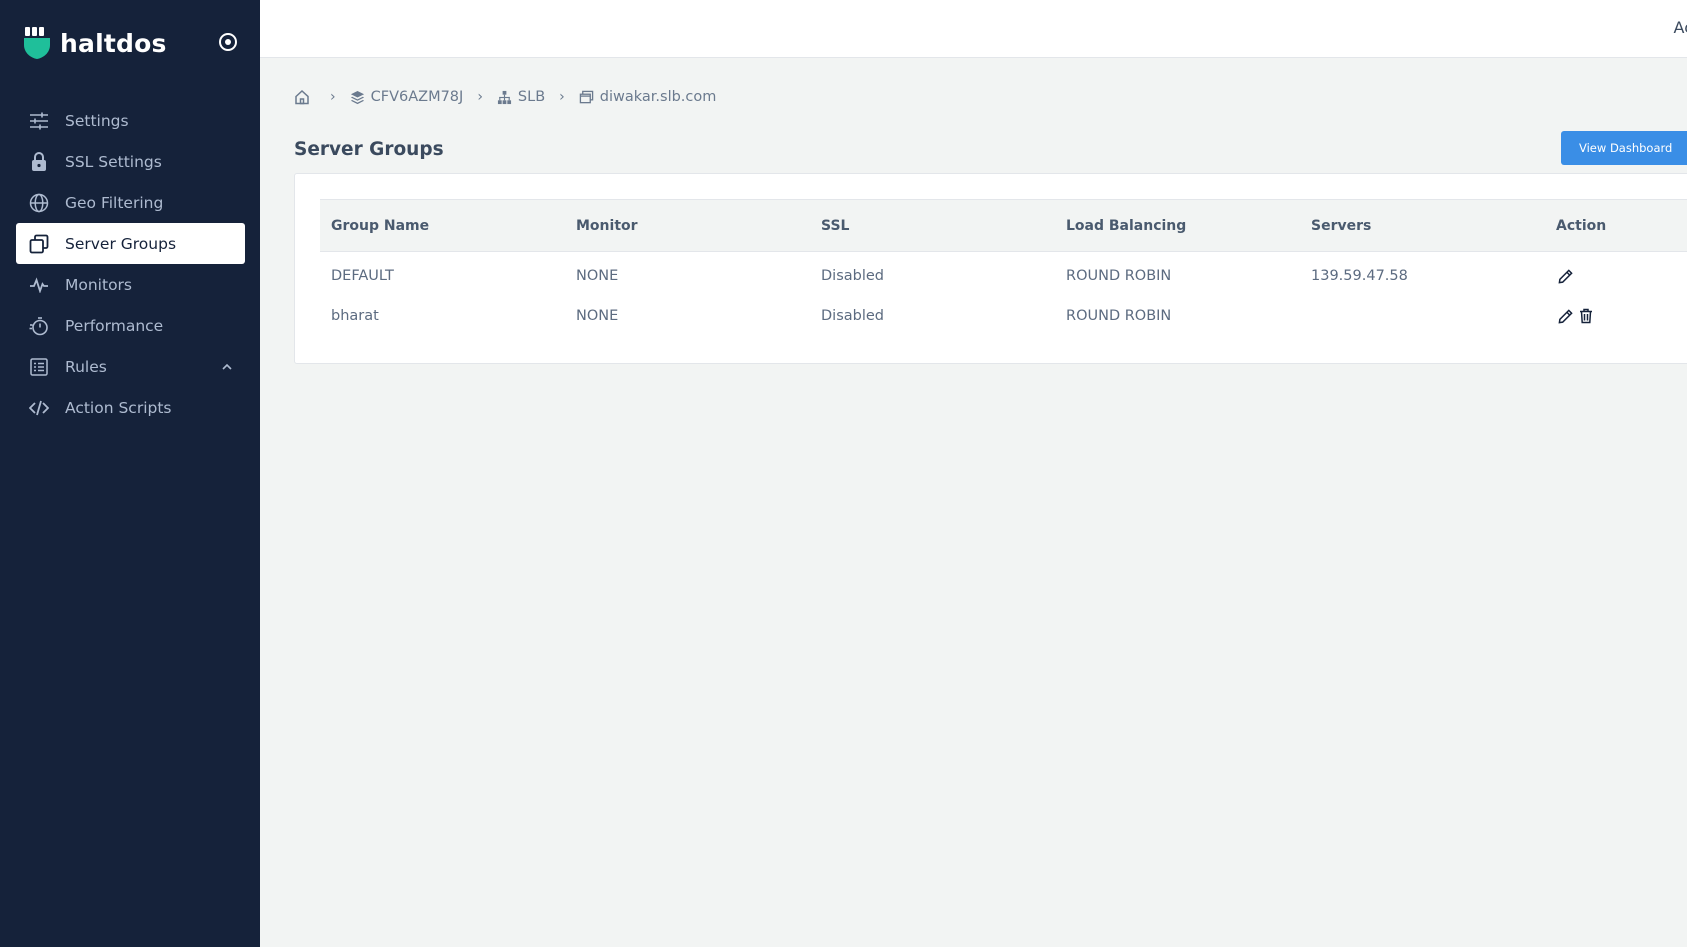 The height and width of the screenshot is (947, 1687). I want to click on sidebar-item-label: Settings, so click(97, 120).